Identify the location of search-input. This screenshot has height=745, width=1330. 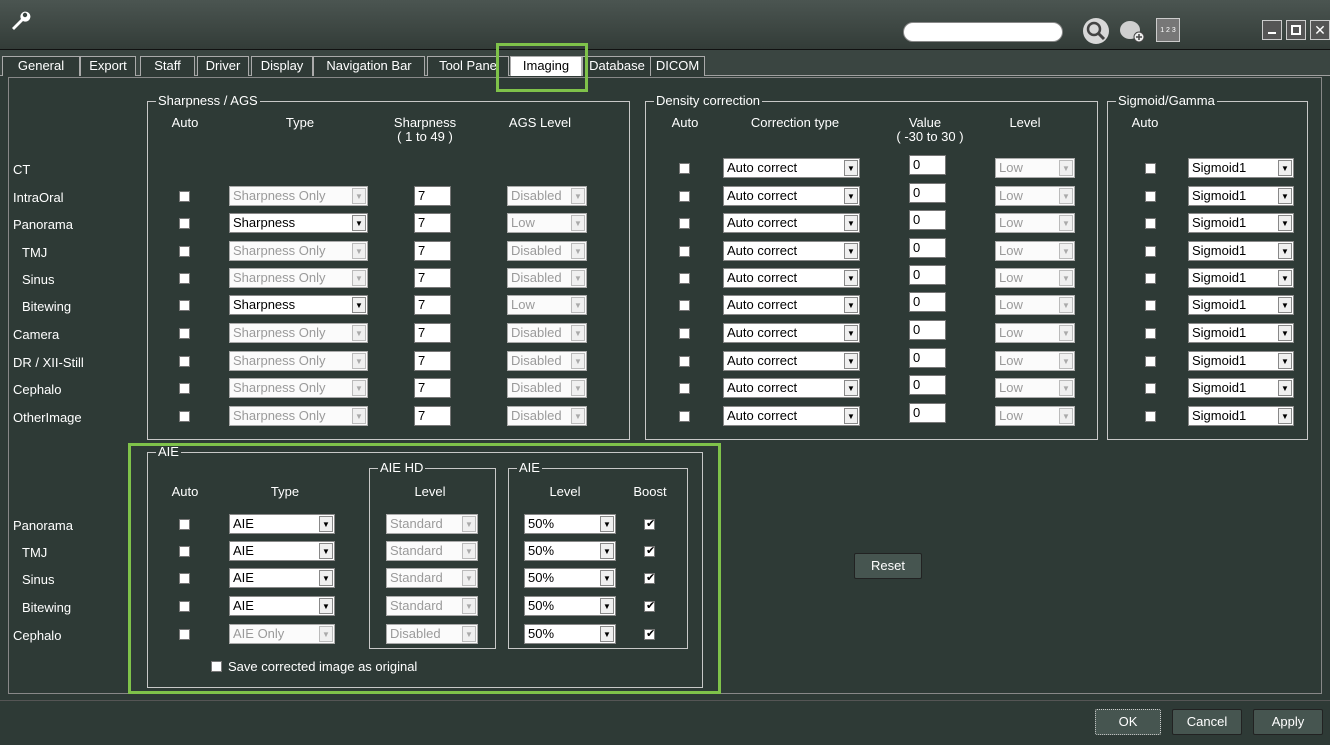
(983, 32).